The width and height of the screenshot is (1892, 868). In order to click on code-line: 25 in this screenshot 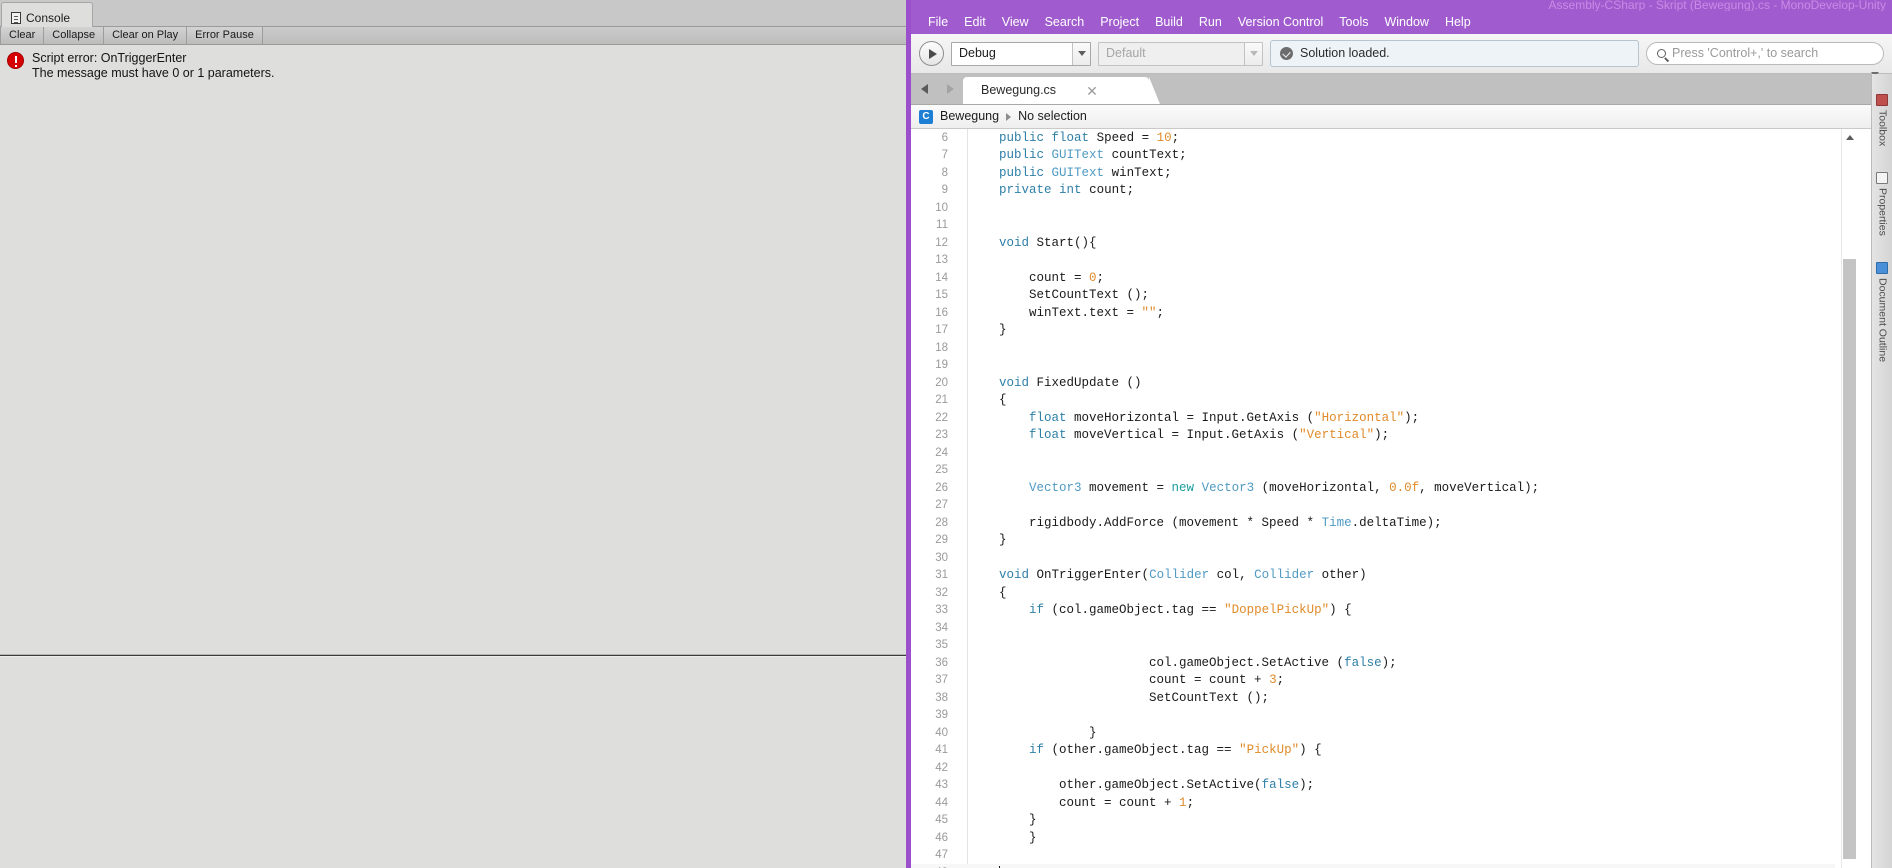, I will do `click(1373, 471)`.